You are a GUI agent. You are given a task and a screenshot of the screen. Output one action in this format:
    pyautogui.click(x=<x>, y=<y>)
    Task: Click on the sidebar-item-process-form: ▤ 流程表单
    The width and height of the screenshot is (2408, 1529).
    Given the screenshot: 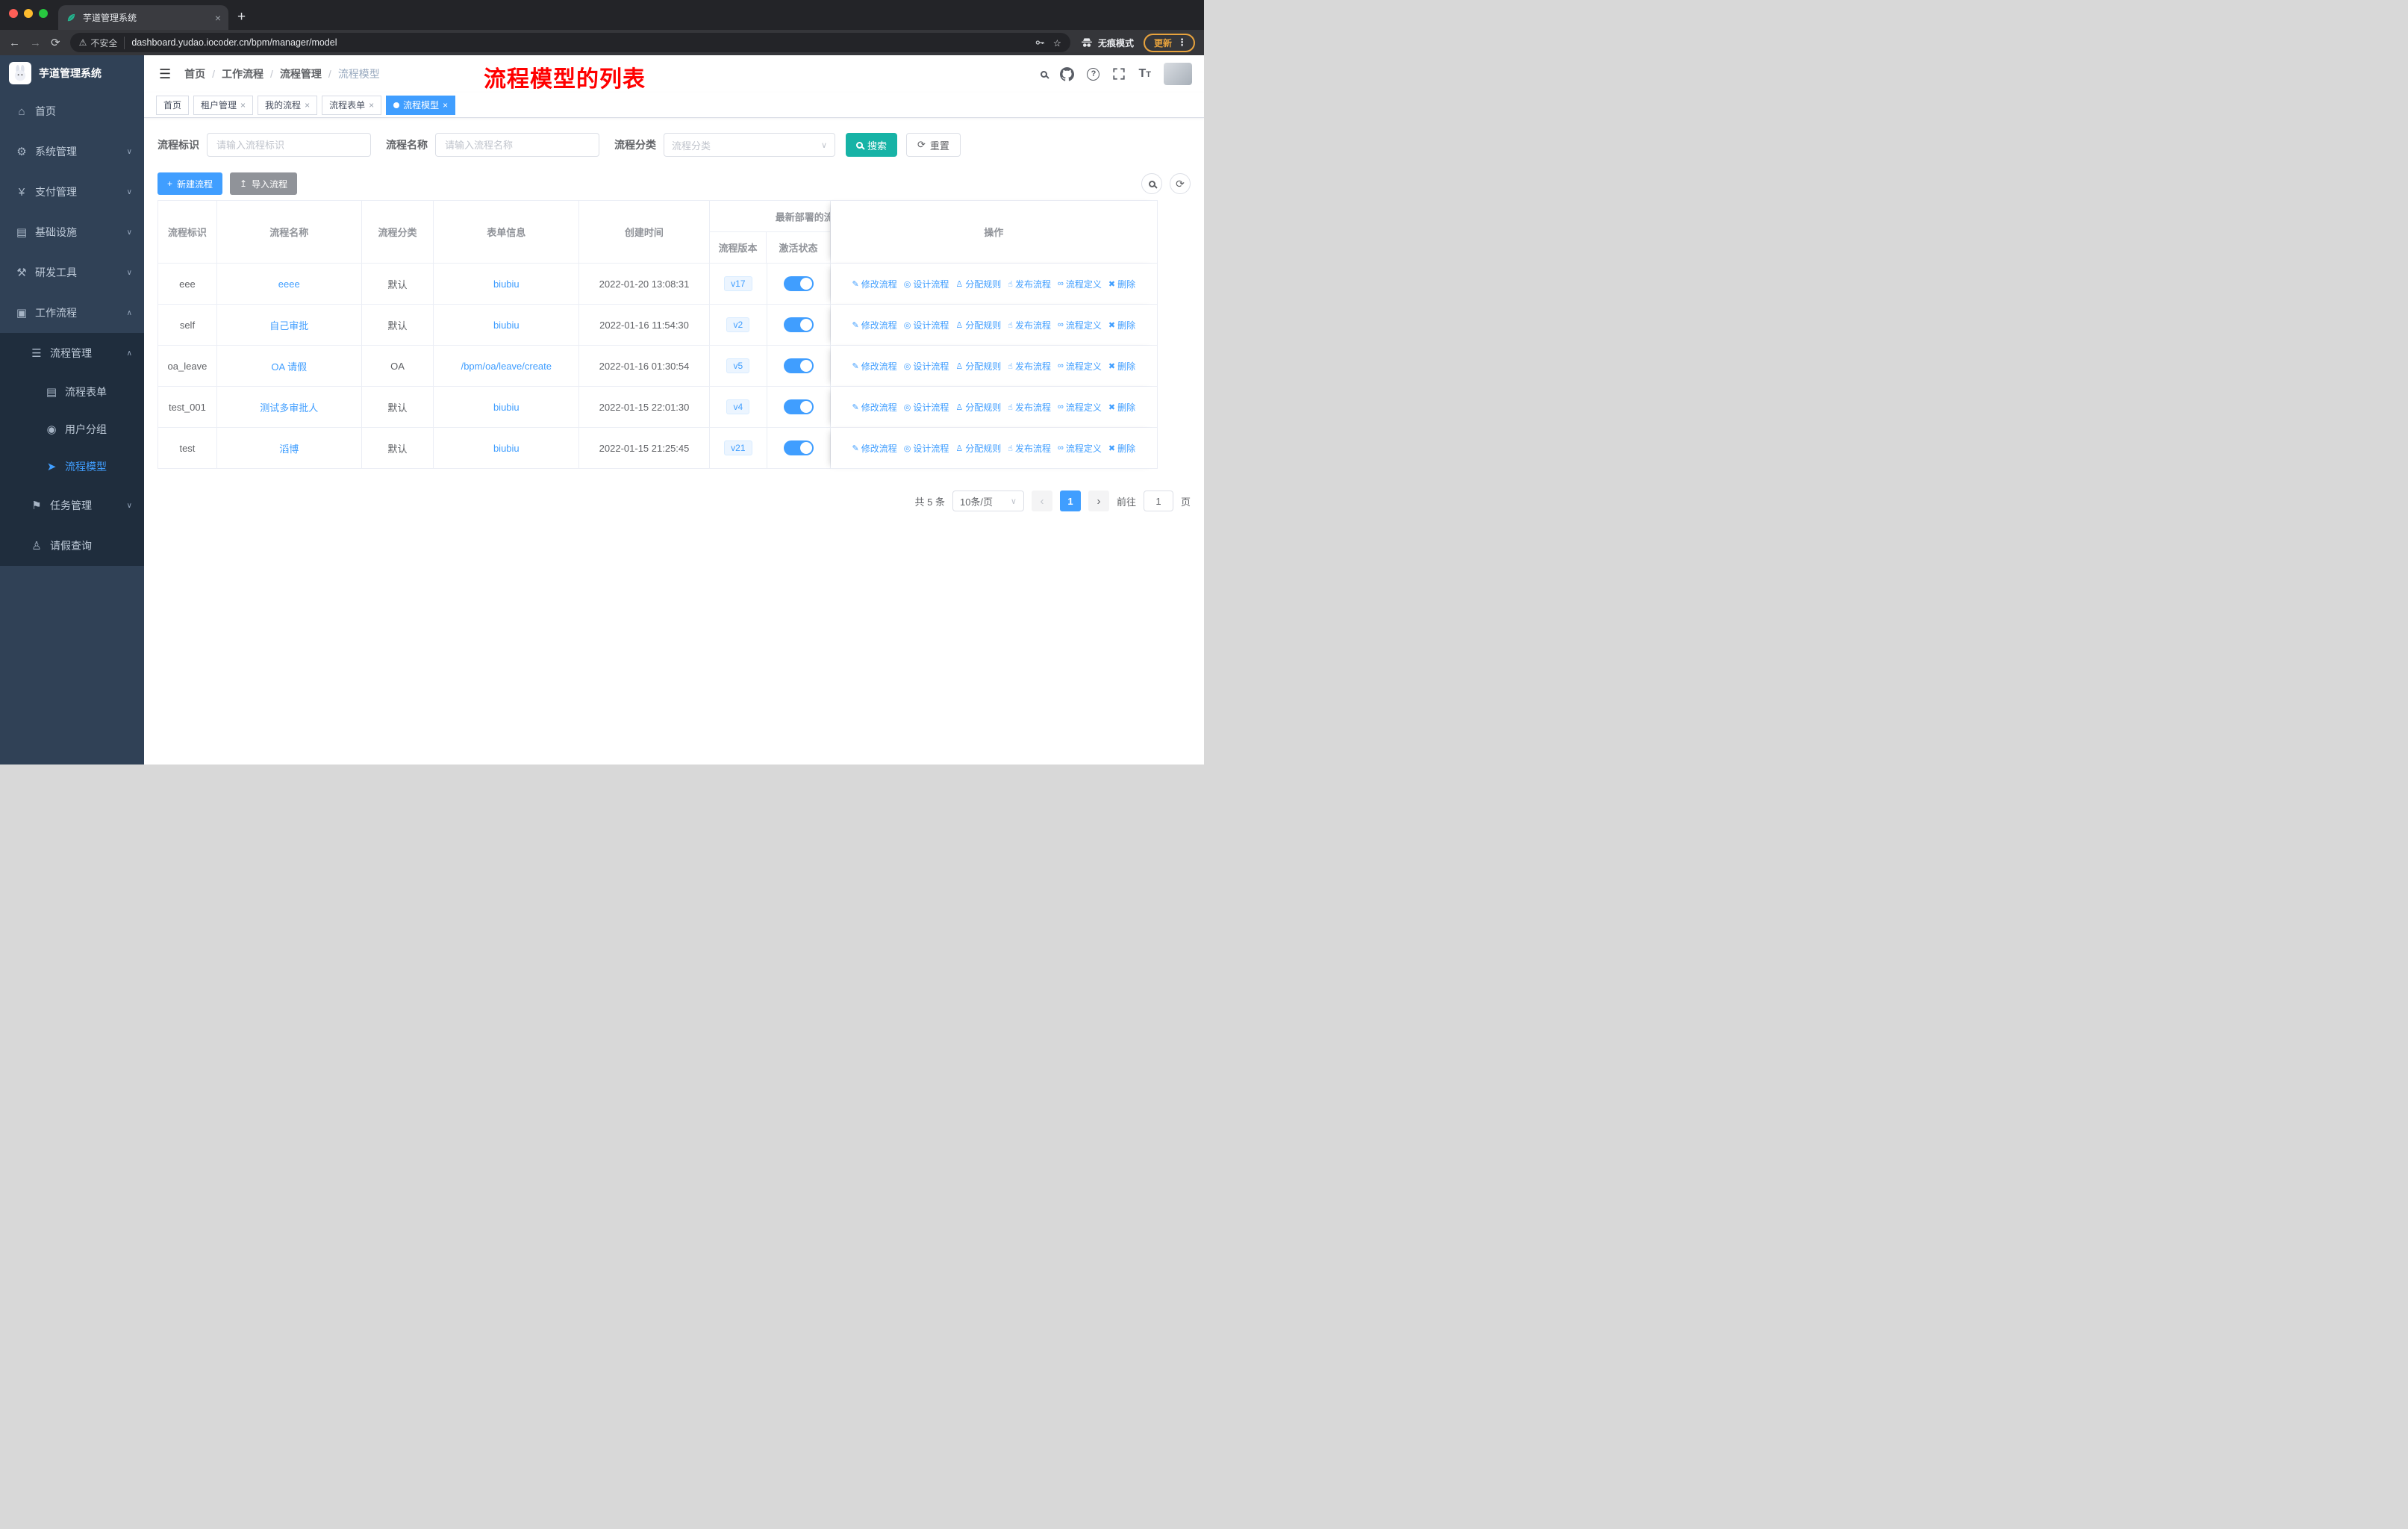 What is the action you would take?
    pyautogui.click(x=72, y=392)
    